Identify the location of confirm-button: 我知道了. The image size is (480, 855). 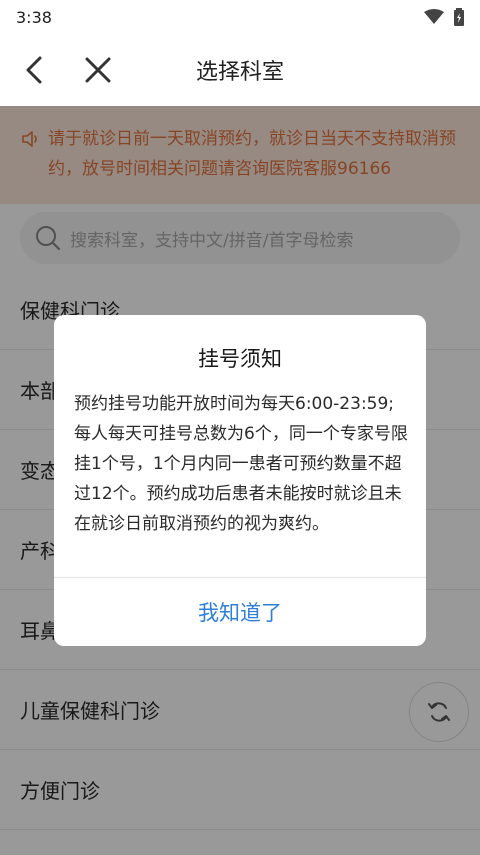
(240, 612).